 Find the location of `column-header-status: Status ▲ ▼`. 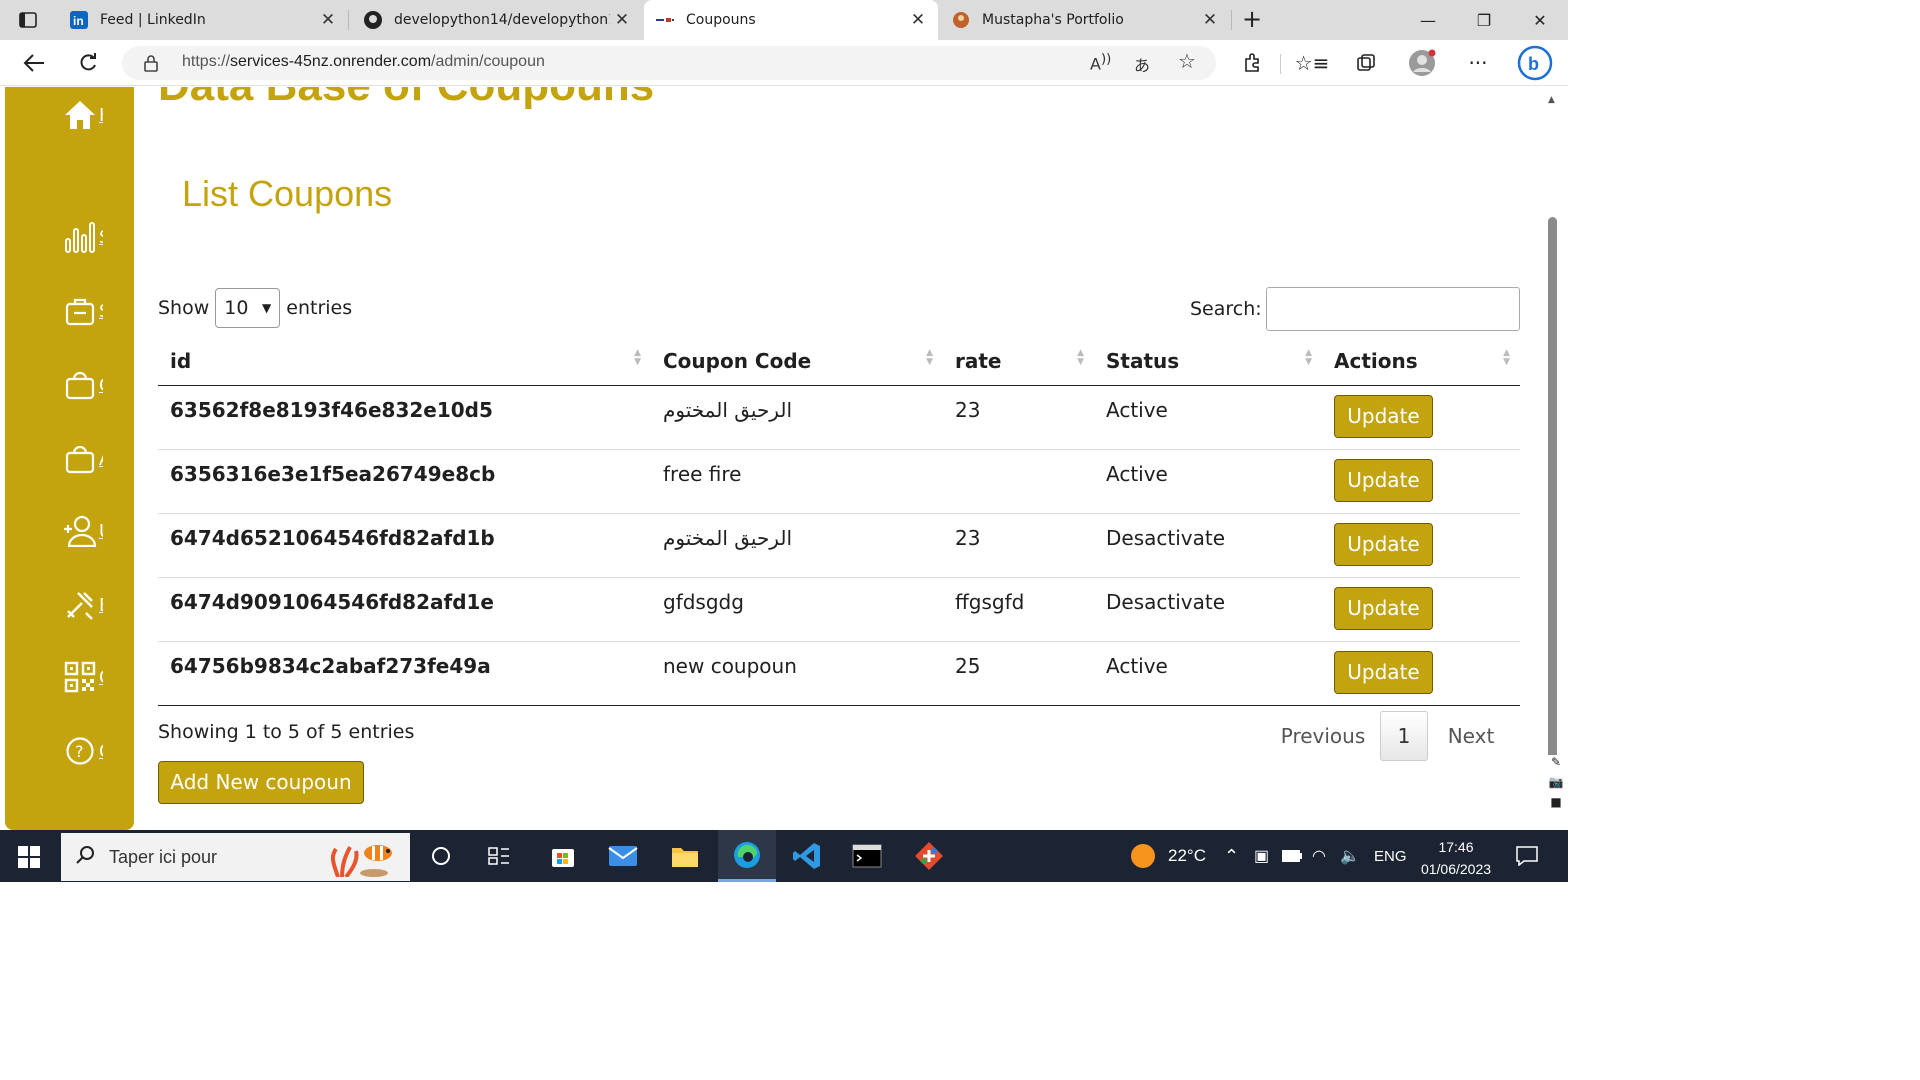

column-header-status: Status ▲ ▼ is located at coordinates (1208, 361).